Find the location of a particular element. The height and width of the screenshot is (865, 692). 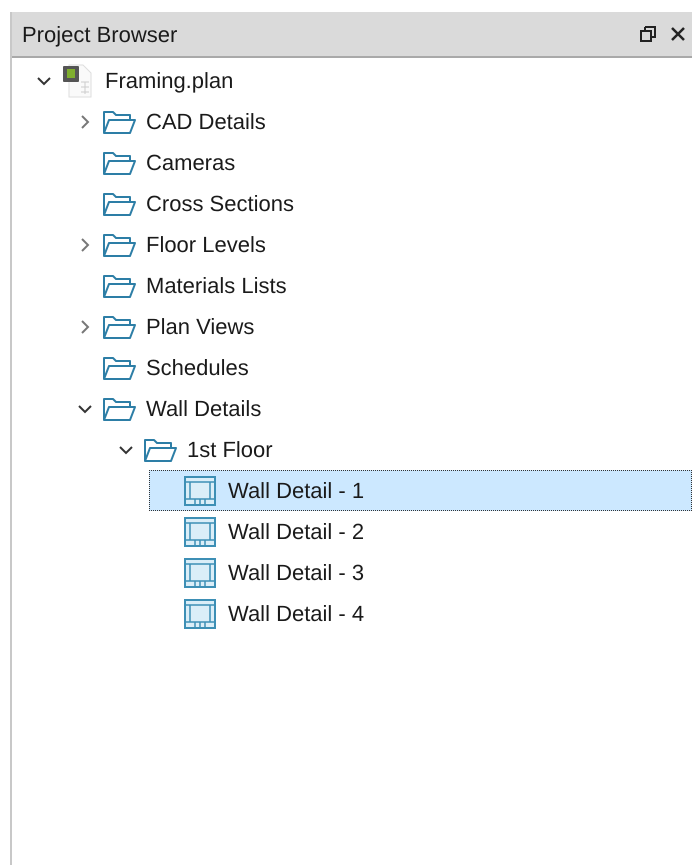

item-label: Floor Levels is located at coordinates (206, 245).